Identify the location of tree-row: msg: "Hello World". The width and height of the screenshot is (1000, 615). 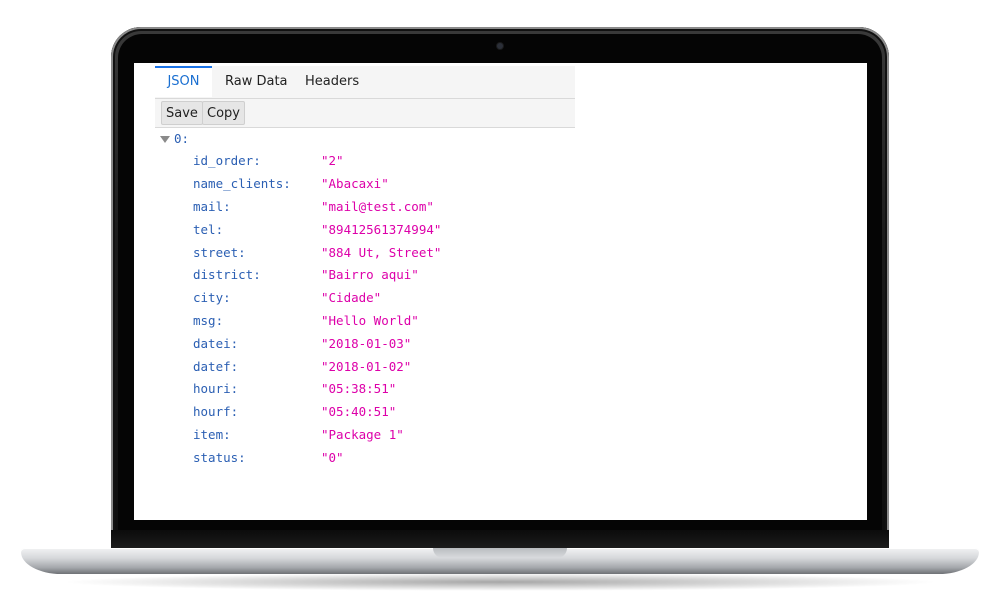
(306, 321).